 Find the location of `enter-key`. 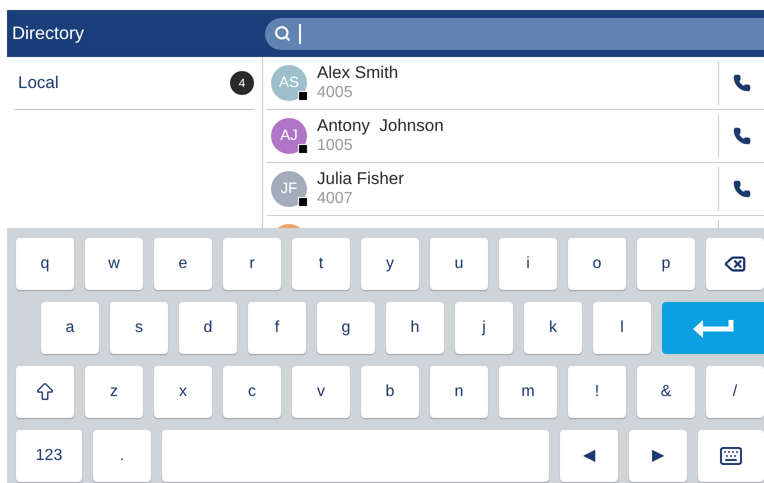

enter-key is located at coordinates (713, 328).